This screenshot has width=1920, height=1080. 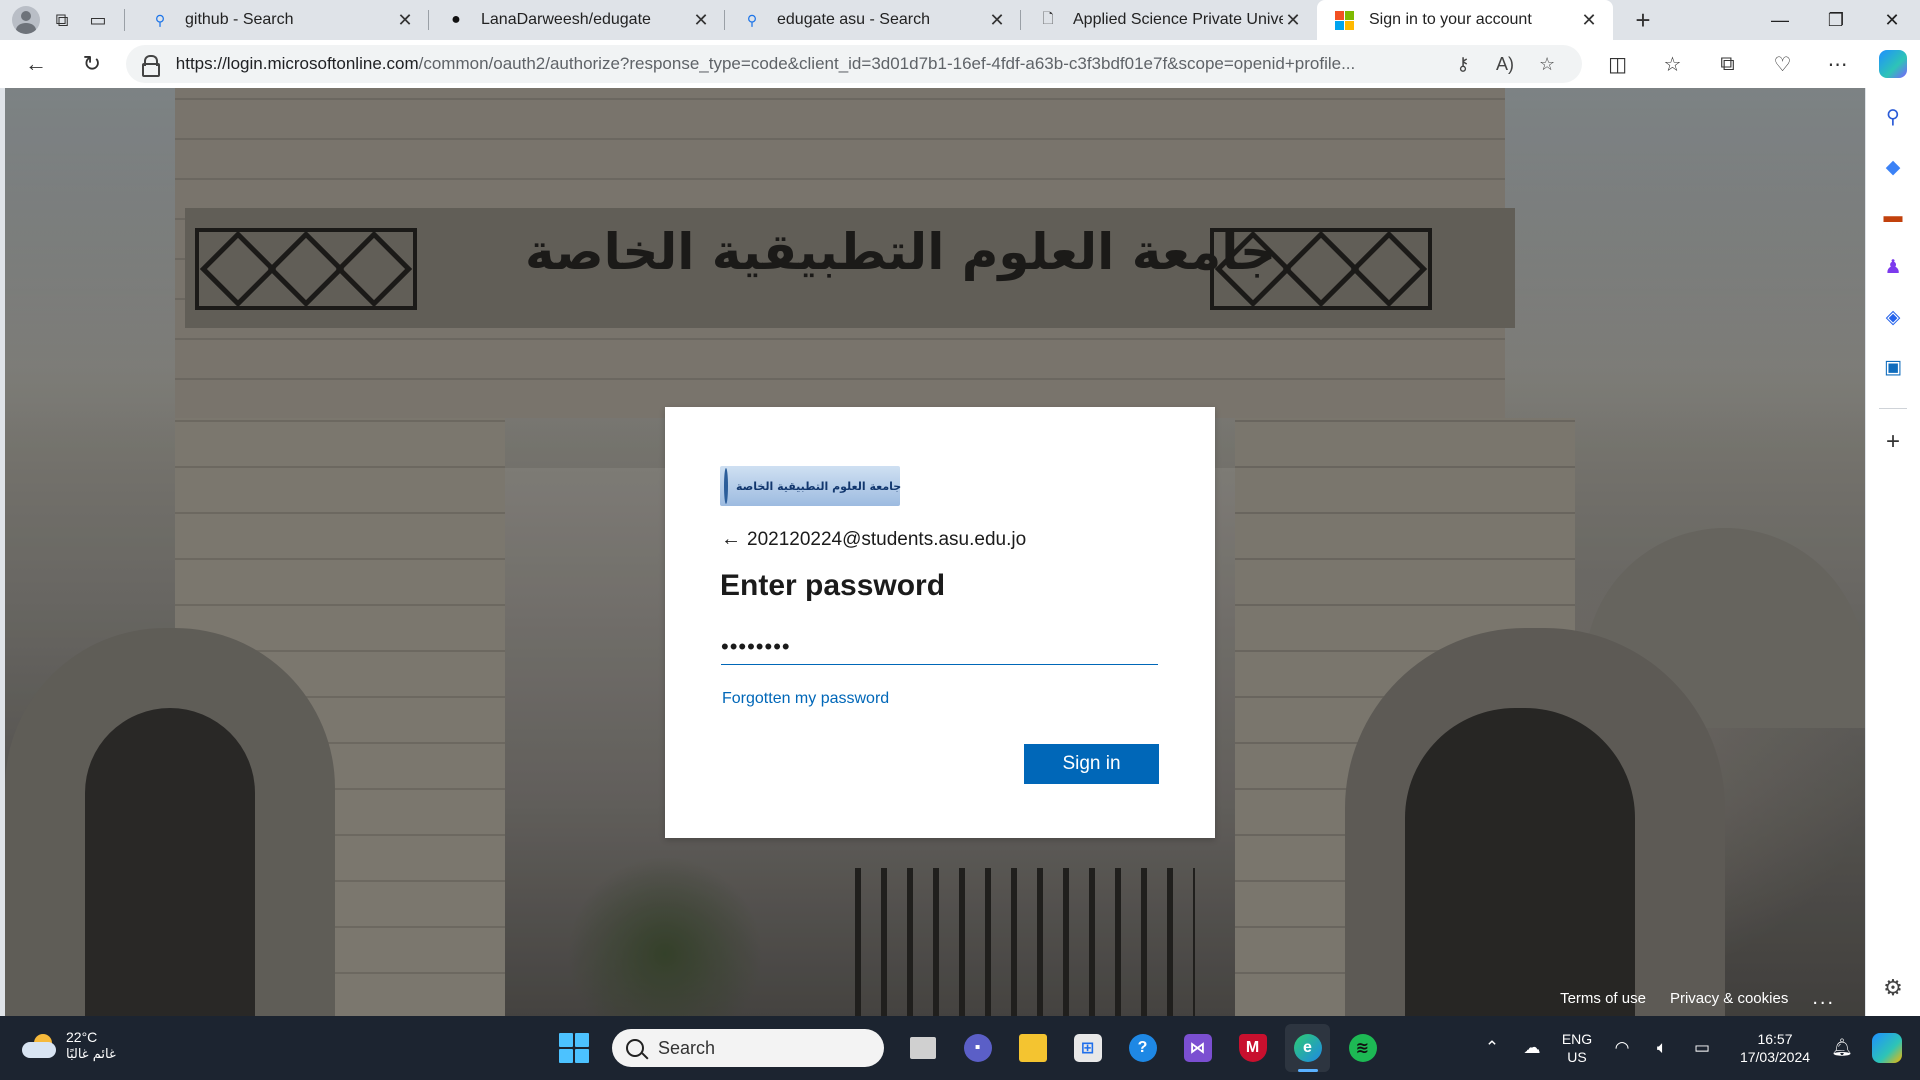 I want to click on restore-icon: ❐, so click(x=1836, y=20).